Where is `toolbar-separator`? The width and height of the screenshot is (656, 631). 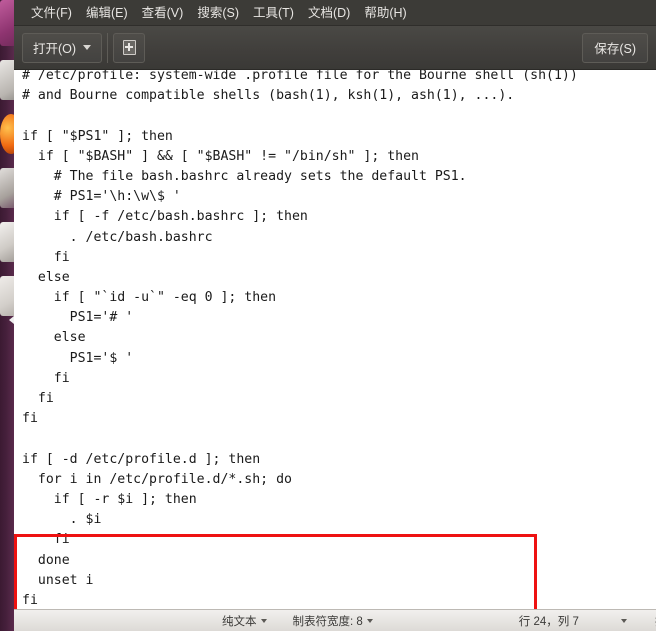 toolbar-separator is located at coordinates (108, 47).